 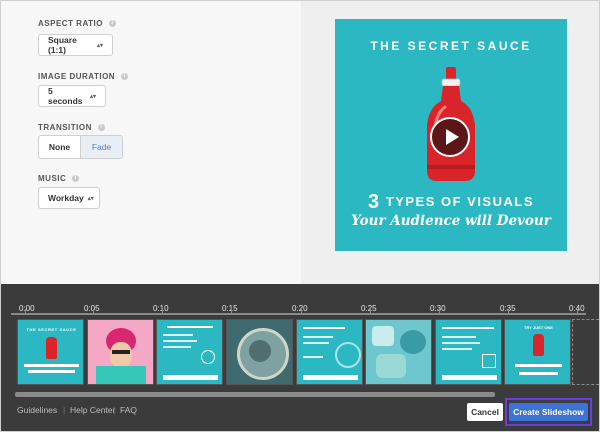 I want to click on play-icon, so click(x=452, y=137).